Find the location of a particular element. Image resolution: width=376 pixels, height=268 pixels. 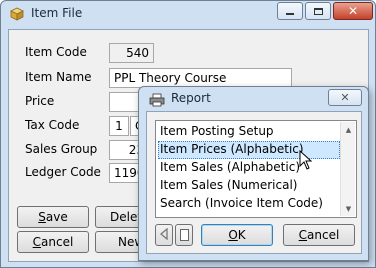

maximize-icon is located at coordinates (318, 11).